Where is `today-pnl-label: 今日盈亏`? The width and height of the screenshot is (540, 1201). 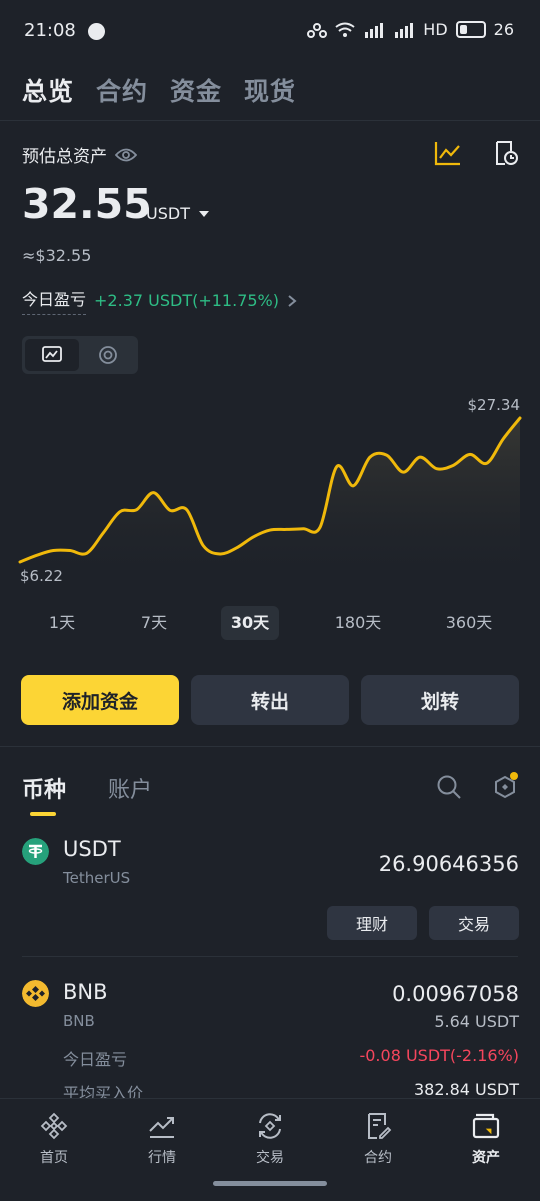
today-pnl-label: 今日盈亏 is located at coordinates (54, 300).